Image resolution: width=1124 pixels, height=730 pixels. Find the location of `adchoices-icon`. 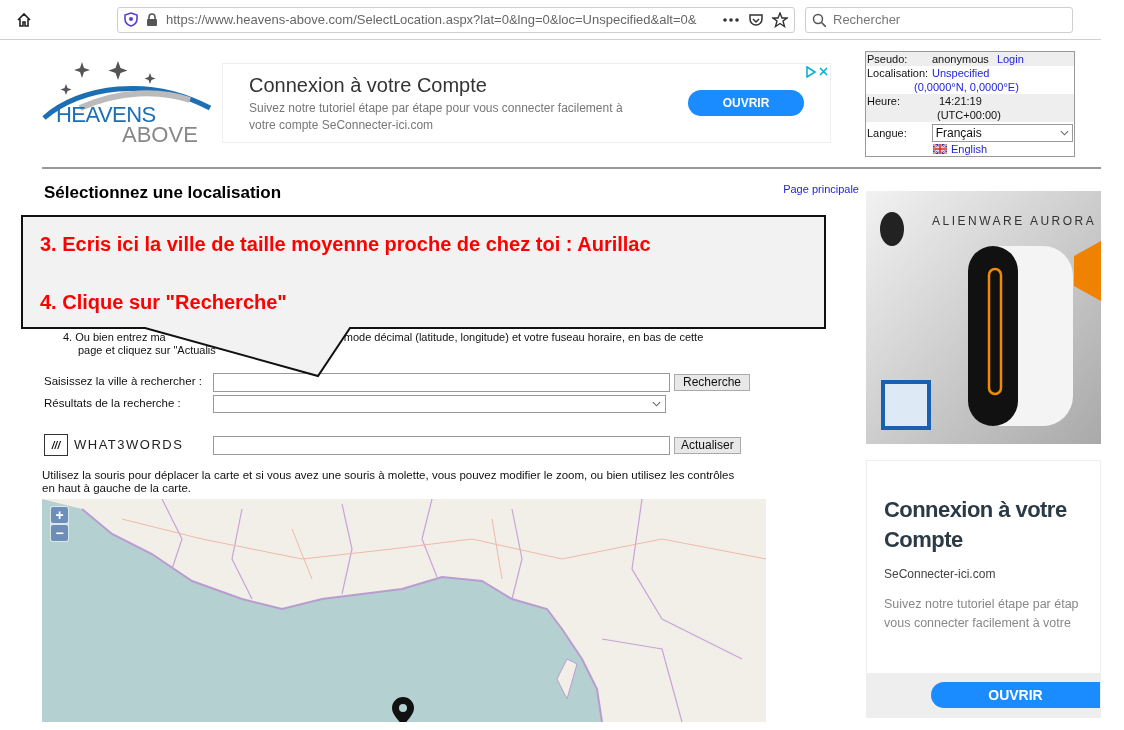

adchoices-icon is located at coordinates (817, 72).